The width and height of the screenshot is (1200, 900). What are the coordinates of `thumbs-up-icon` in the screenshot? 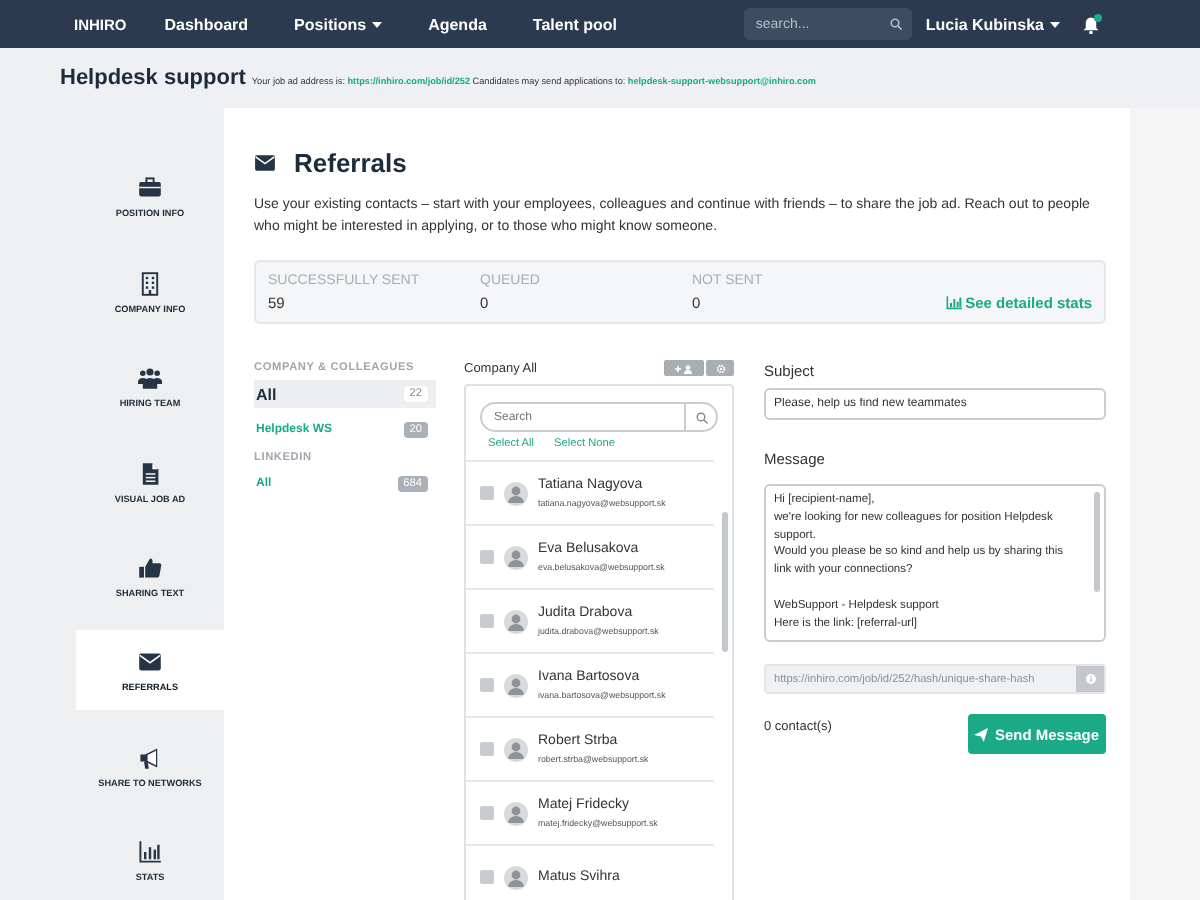 It's located at (150, 567).